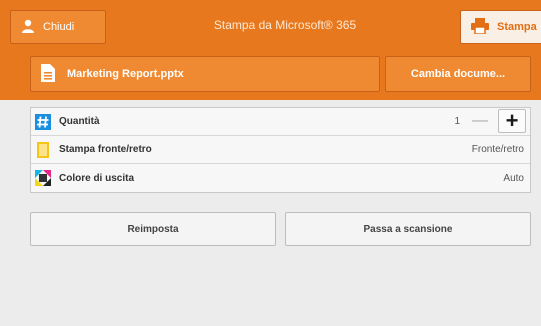 This screenshot has width=541, height=326. What do you see at coordinates (43, 149) in the screenshot?
I see `duplex-icon` at bounding box center [43, 149].